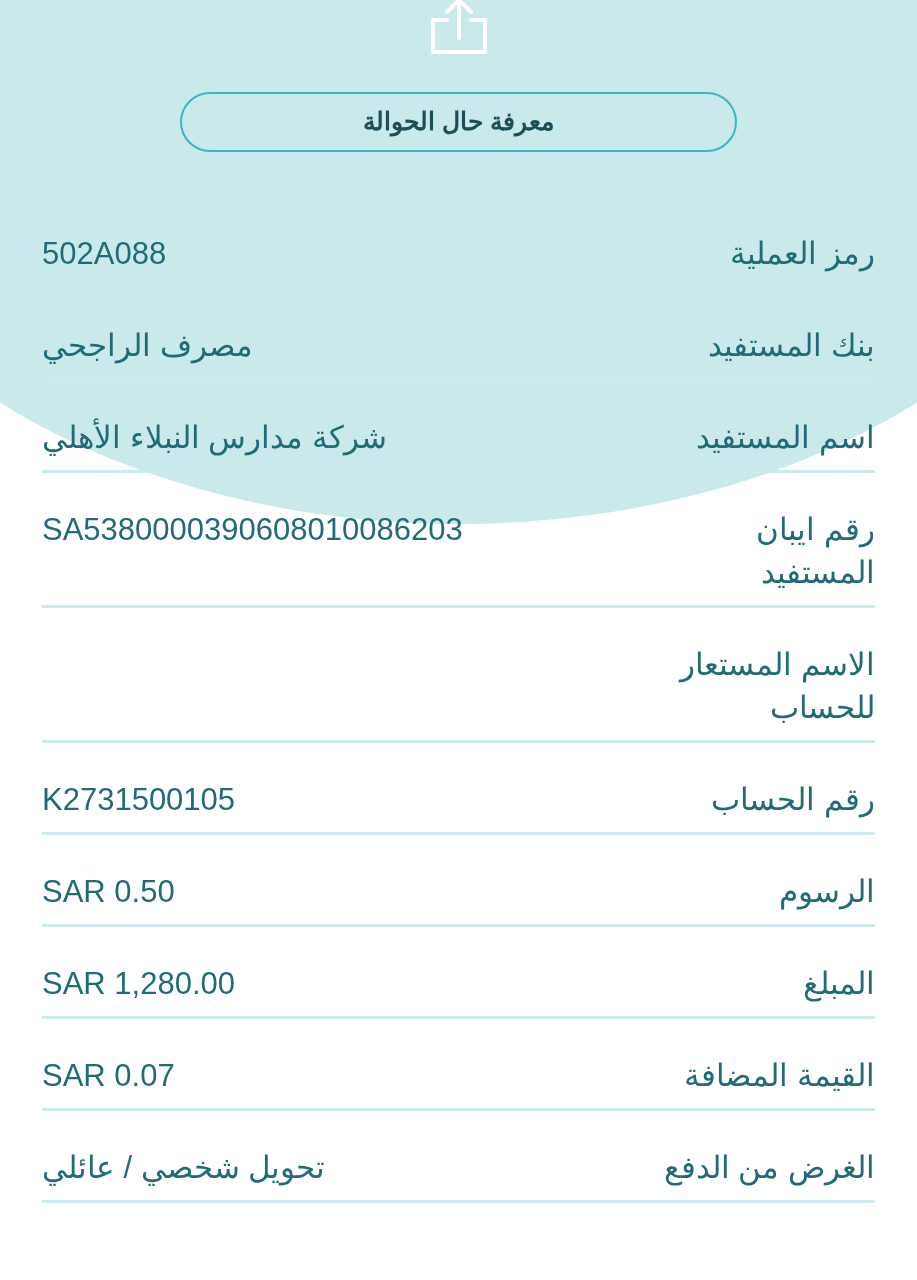 The image size is (917, 1280). I want to click on detail-label: القيمة المضافة, so click(779, 1076).